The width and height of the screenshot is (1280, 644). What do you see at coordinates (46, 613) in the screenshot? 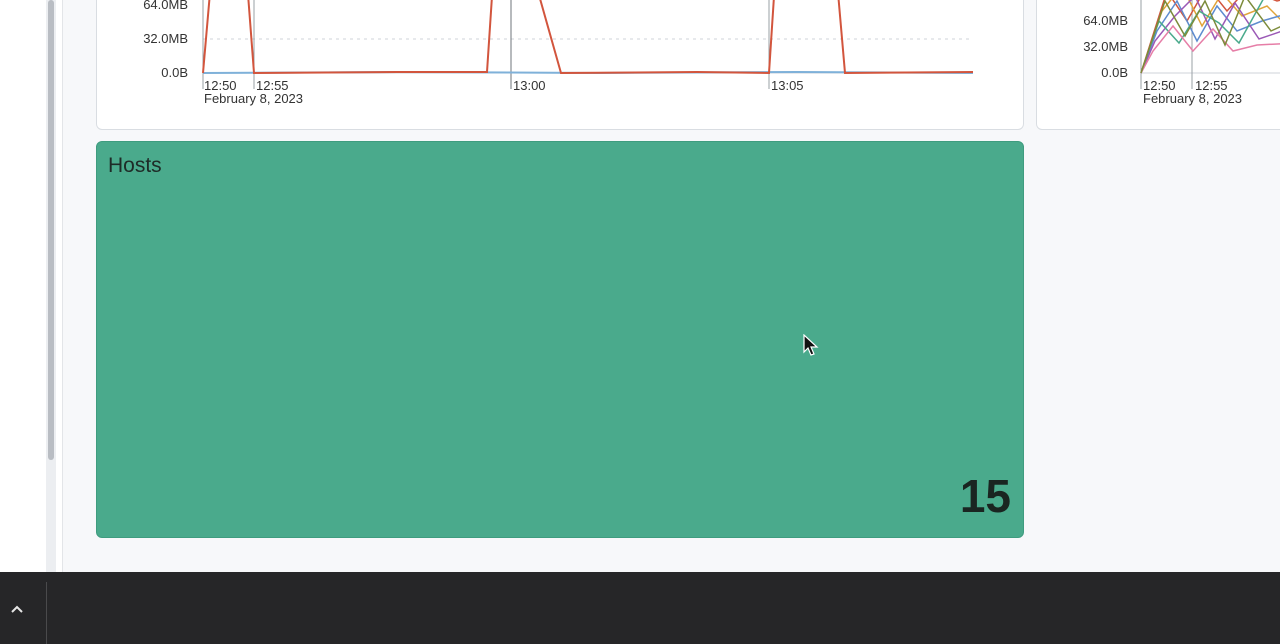
I see `taskbar-divider` at bounding box center [46, 613].